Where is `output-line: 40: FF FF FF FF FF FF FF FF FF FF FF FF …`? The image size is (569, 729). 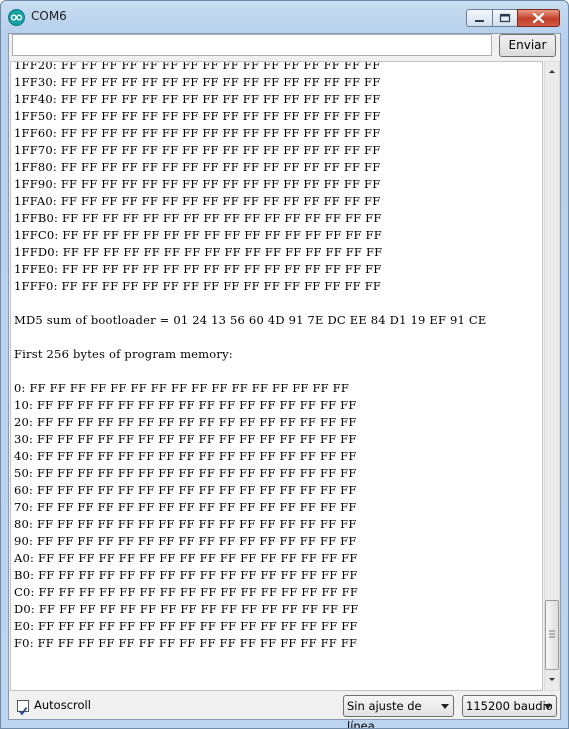
output-line: 40: FF FF FF FF FF FF FF FF FF FF FF FF … is located at coordinates (185, 456).